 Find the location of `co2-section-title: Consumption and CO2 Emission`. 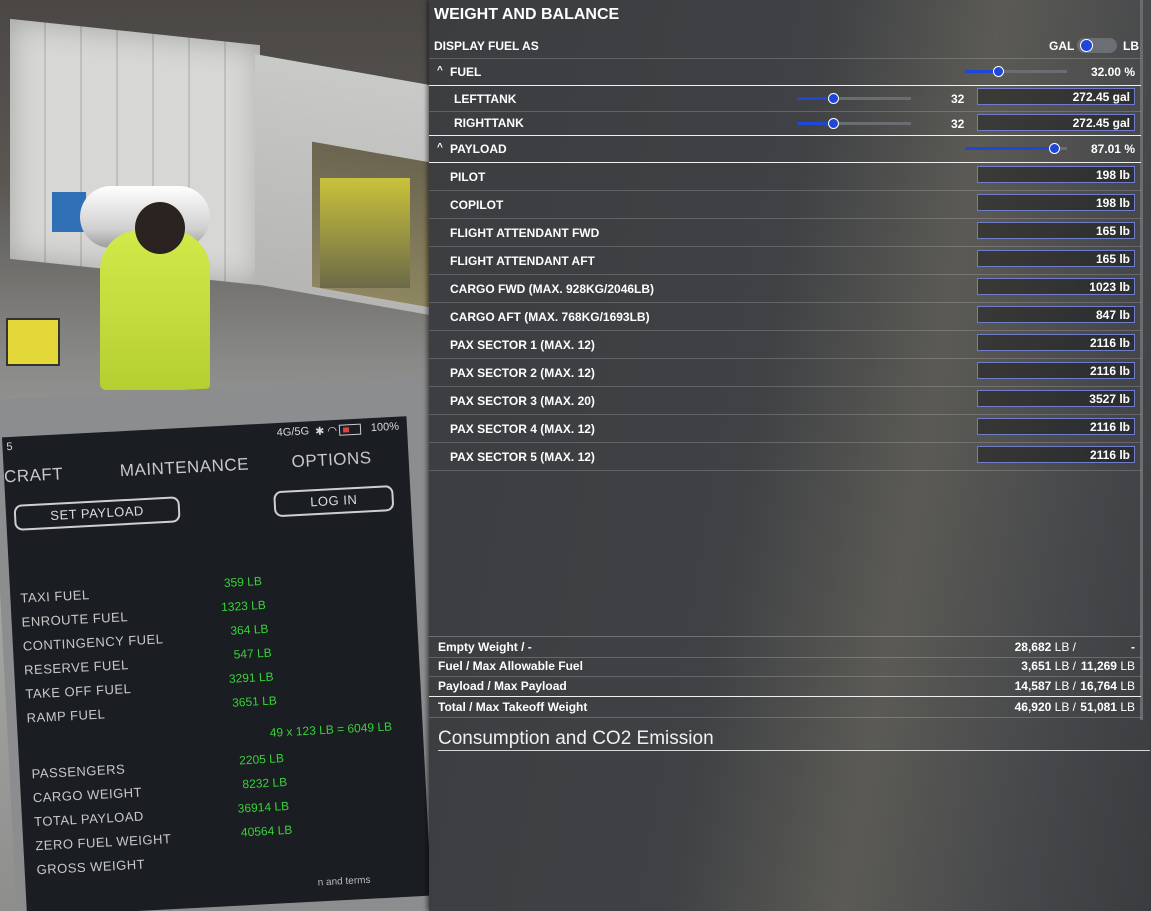

co2-section-title: Consumption and CO2 Emission is located at coordinates (576, 738).